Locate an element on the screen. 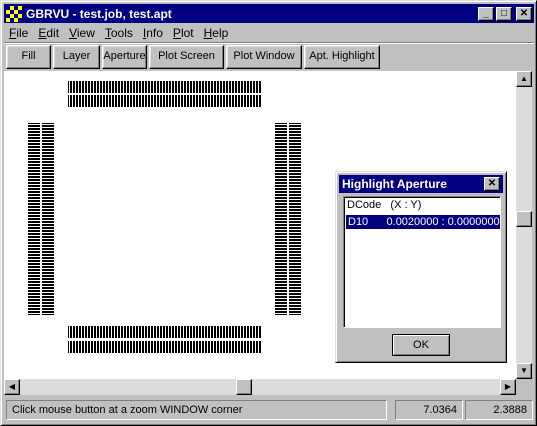 The image size is (537, 426). menu-info-label: nfo is located at coordinates (154, 33).